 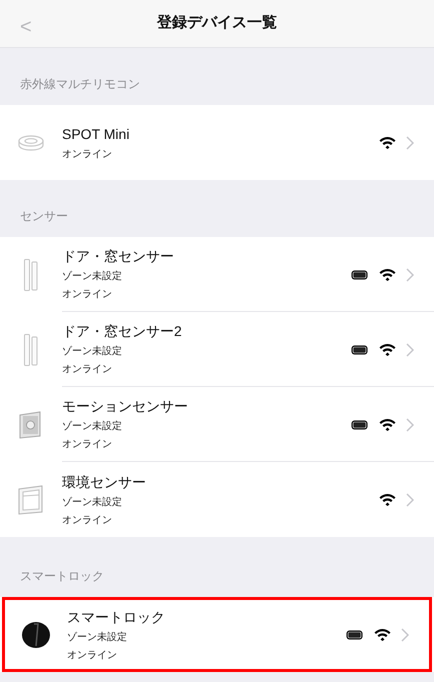 What do you see at coordinates (80, 84) in the screenshot?
I see `section-label: 赤外線マルチリモコン` at bounding box center [80, 84].